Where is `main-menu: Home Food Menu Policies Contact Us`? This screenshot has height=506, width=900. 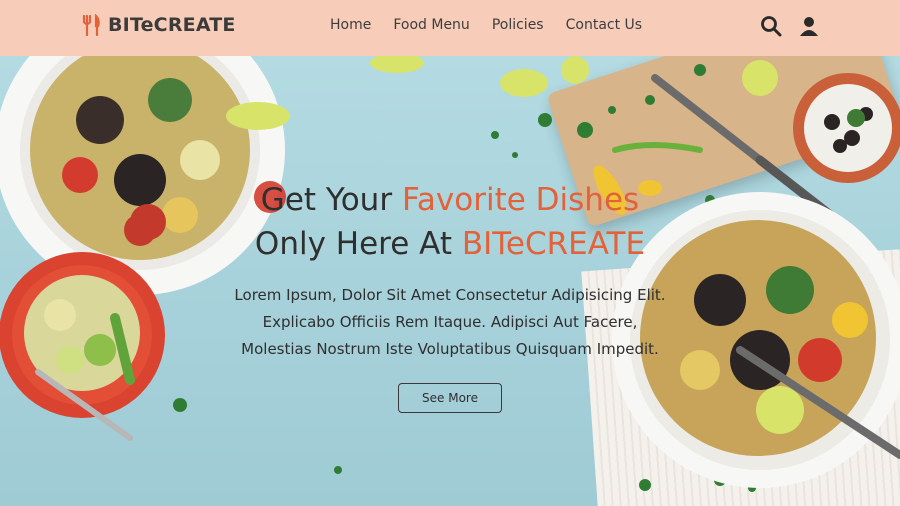
main-menu: Home Food Menu Policies Contact Us is located at coordinates (486, 25).